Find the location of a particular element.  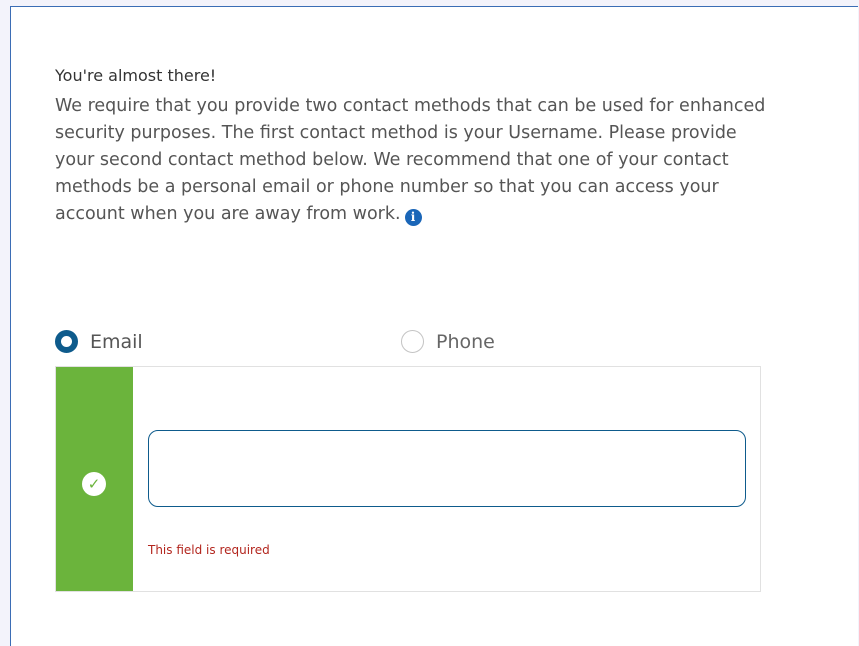

check-icon: ✓ is located at coordinates (94, 484).